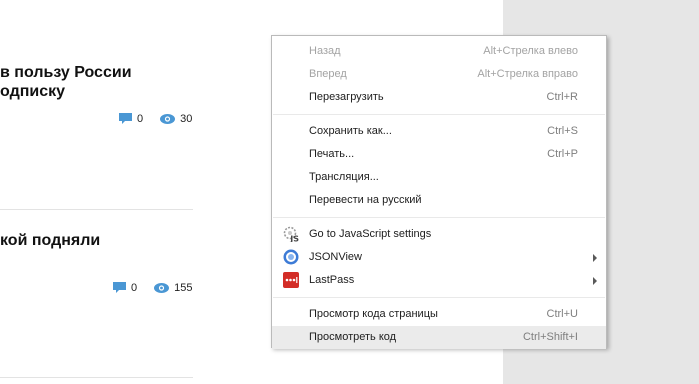  I want to click on js-badge-text: JS, so click(294, 239).